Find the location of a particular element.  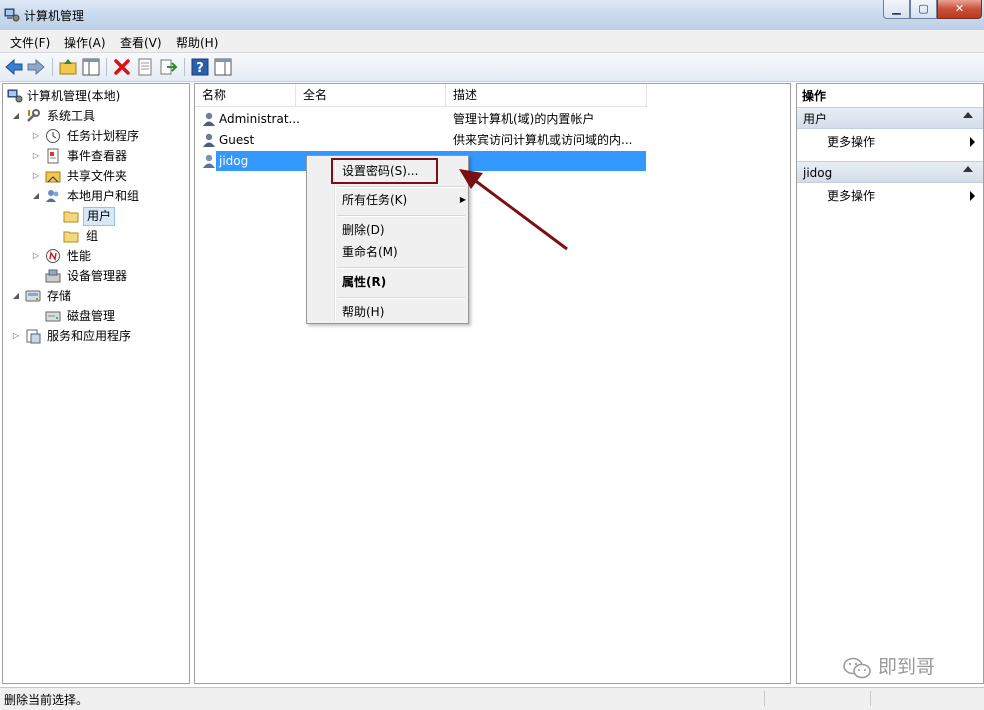

help-icon: ? is located at coordinates (200, 67).